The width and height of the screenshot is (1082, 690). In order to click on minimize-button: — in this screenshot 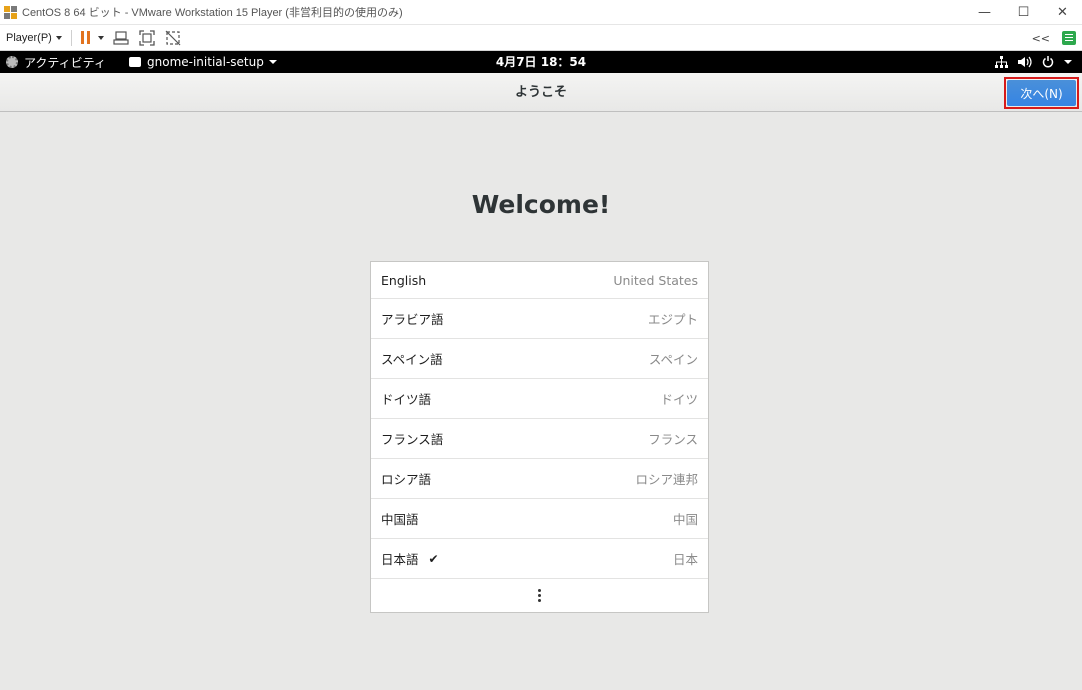, I will do `click(984, 12)`.